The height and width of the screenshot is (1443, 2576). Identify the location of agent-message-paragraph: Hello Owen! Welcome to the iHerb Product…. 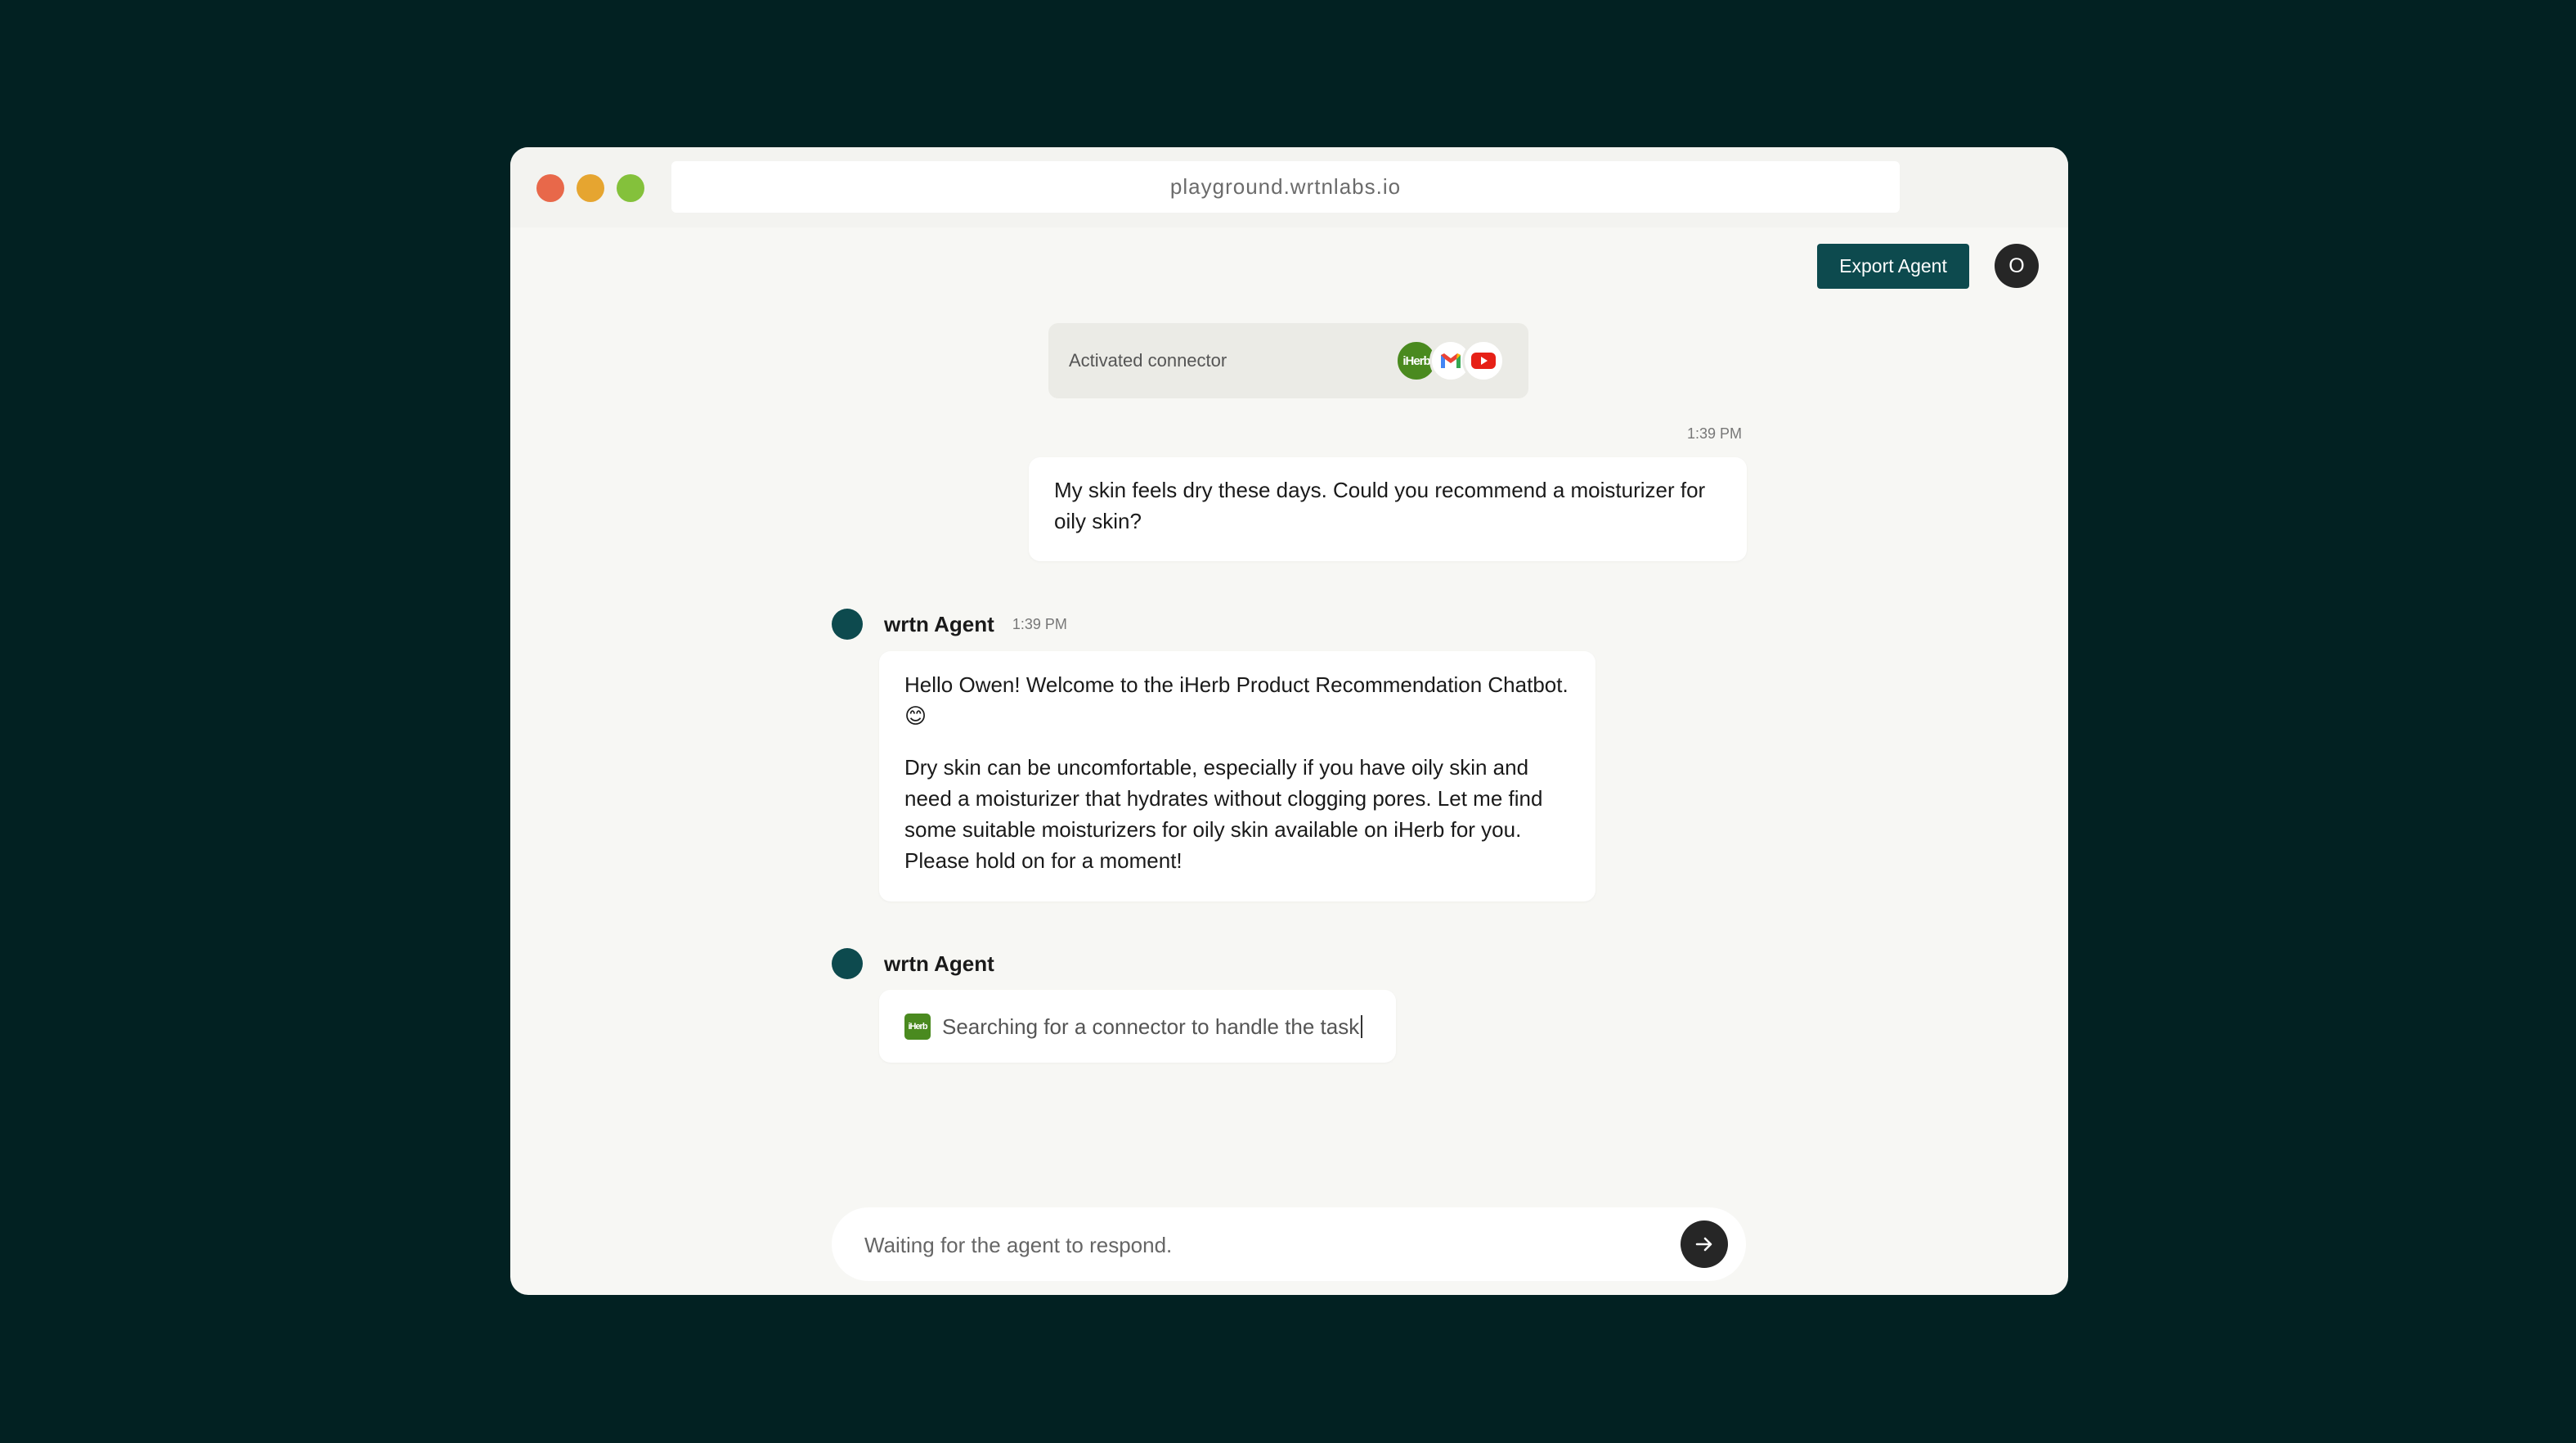
(1236, 700).